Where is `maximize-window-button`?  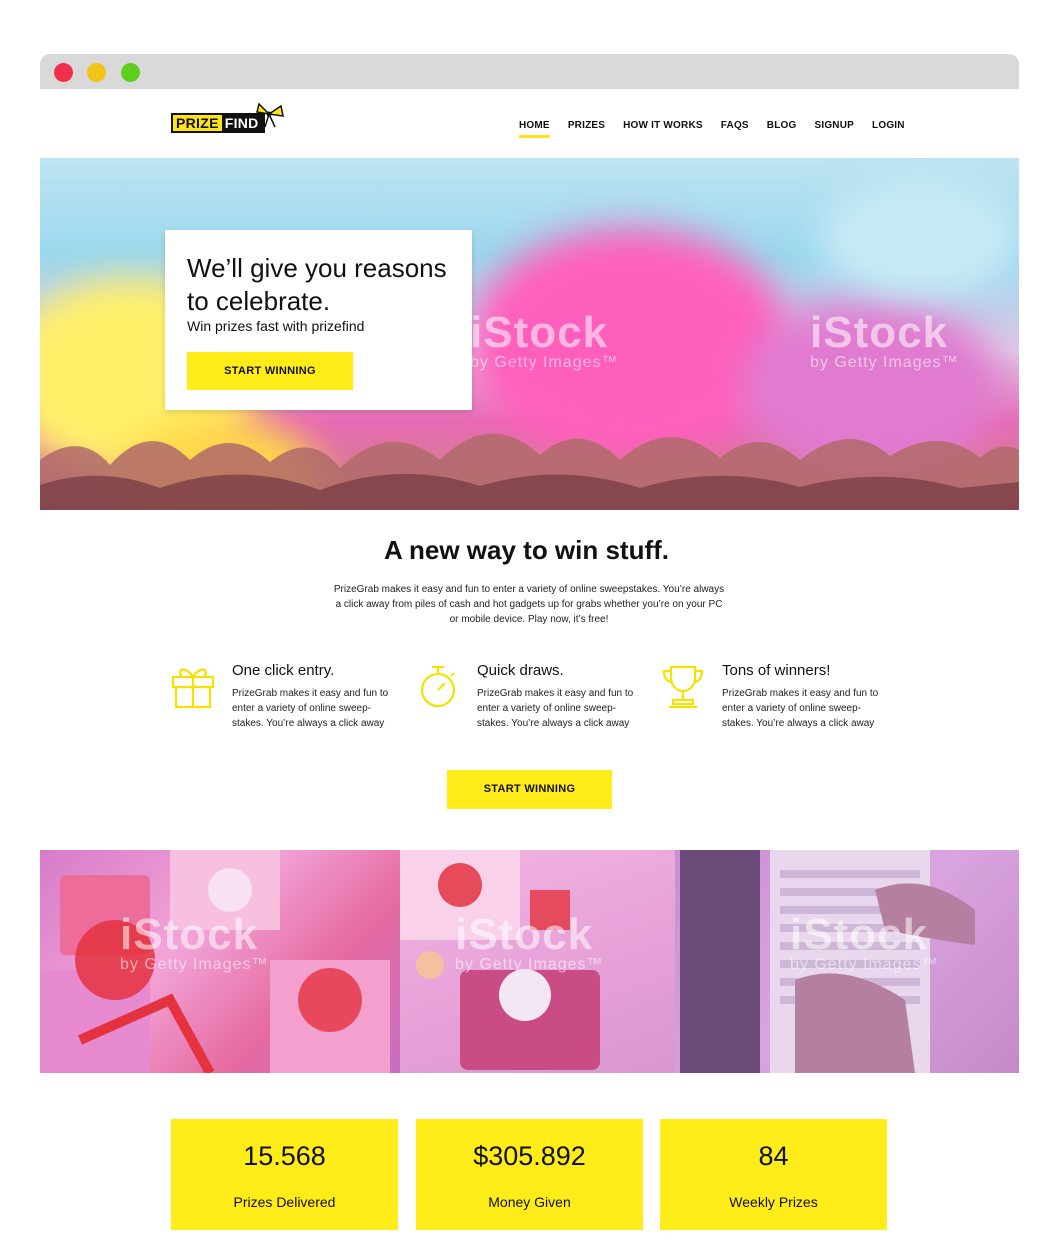 maximize-window-button is located at coordinates (130, 72).